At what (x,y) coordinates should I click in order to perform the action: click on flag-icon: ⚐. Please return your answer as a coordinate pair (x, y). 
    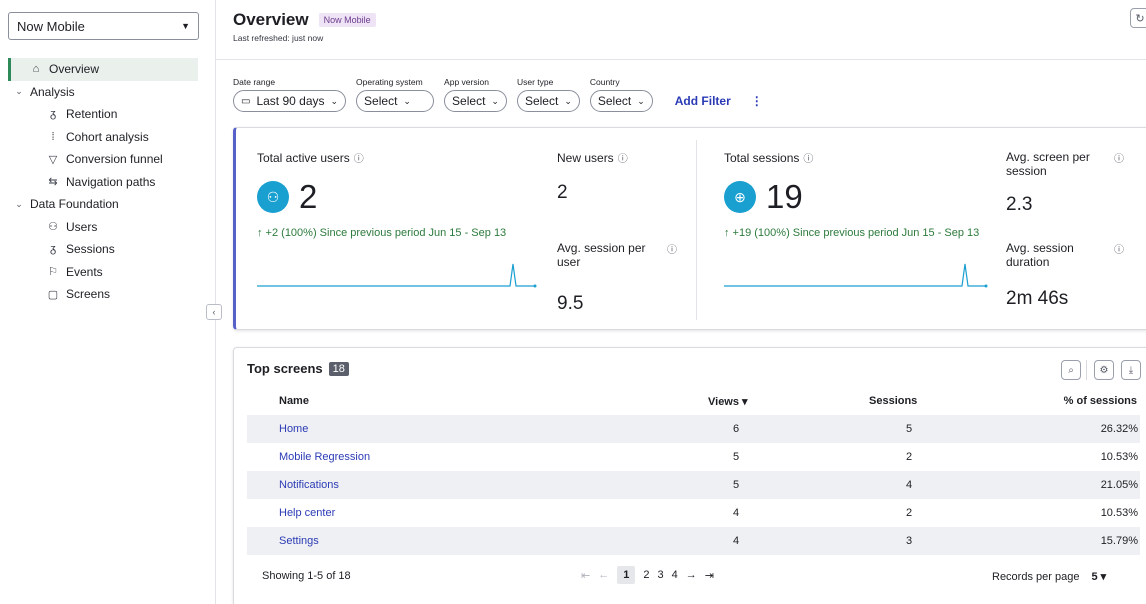
    Looking at the image, I should click on (53, 272).